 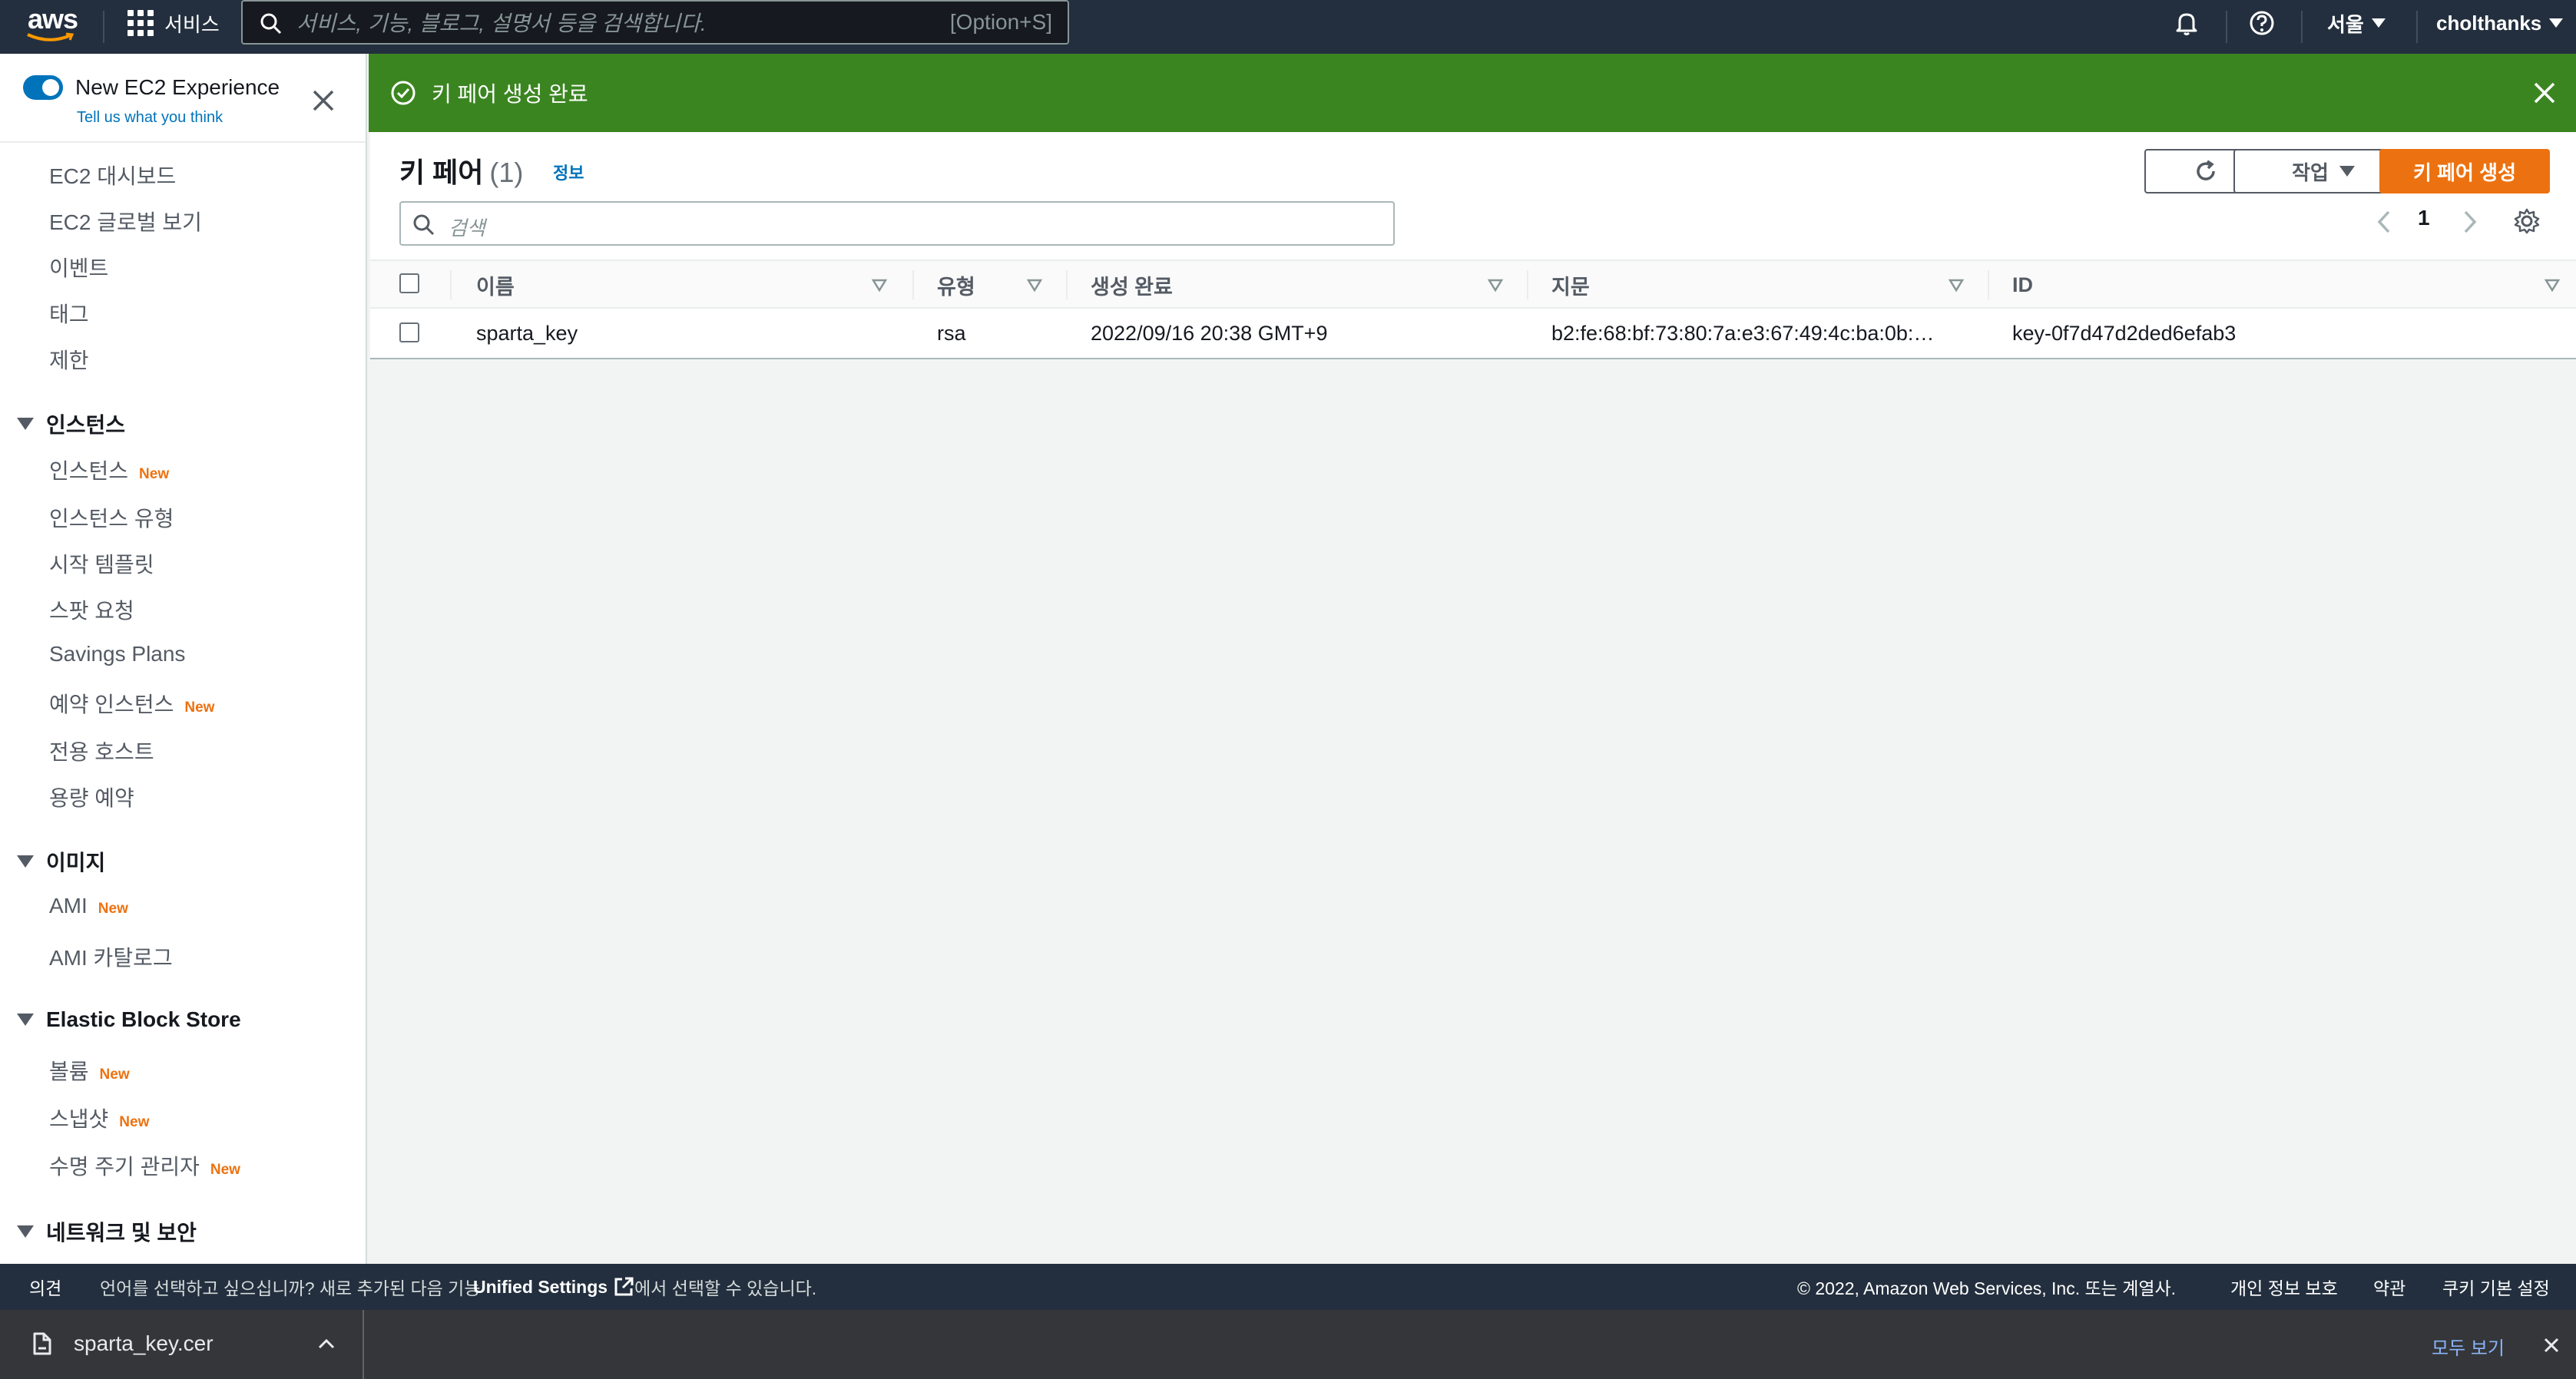 What do you see at coordinates (2527, 221) in the screenshot?
I see `gear-icon` at bounding box center [2527, 221].